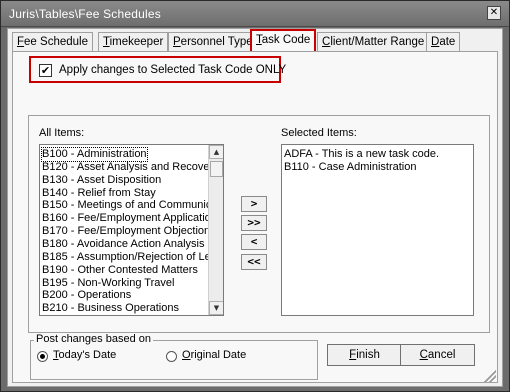  Describe the element at coordinates (255, 14) in the screenshot. I see `title-bar: Juris\Tables\Fee Schedules ✕` at that location.